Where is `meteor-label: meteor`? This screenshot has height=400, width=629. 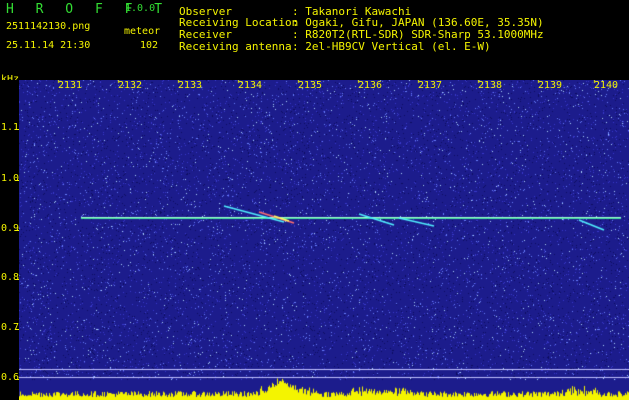 meteor-label: meteor is located at coordinates (142, 31).